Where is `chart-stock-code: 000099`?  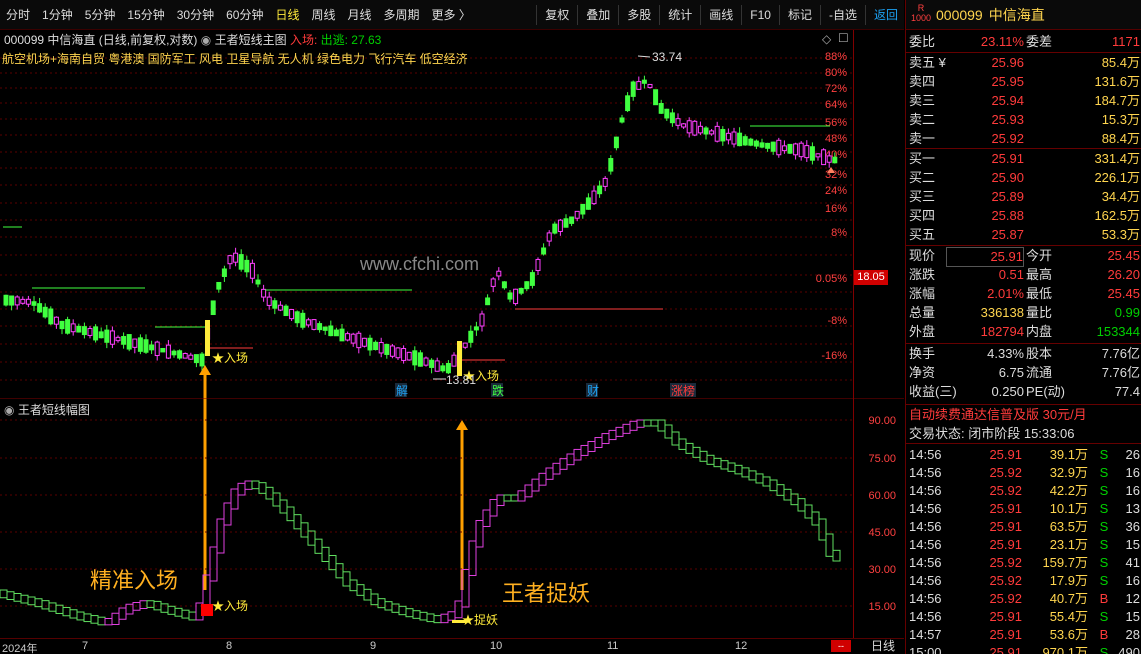
chart-stock-code: 000099 is located at coordinates (24, 40).